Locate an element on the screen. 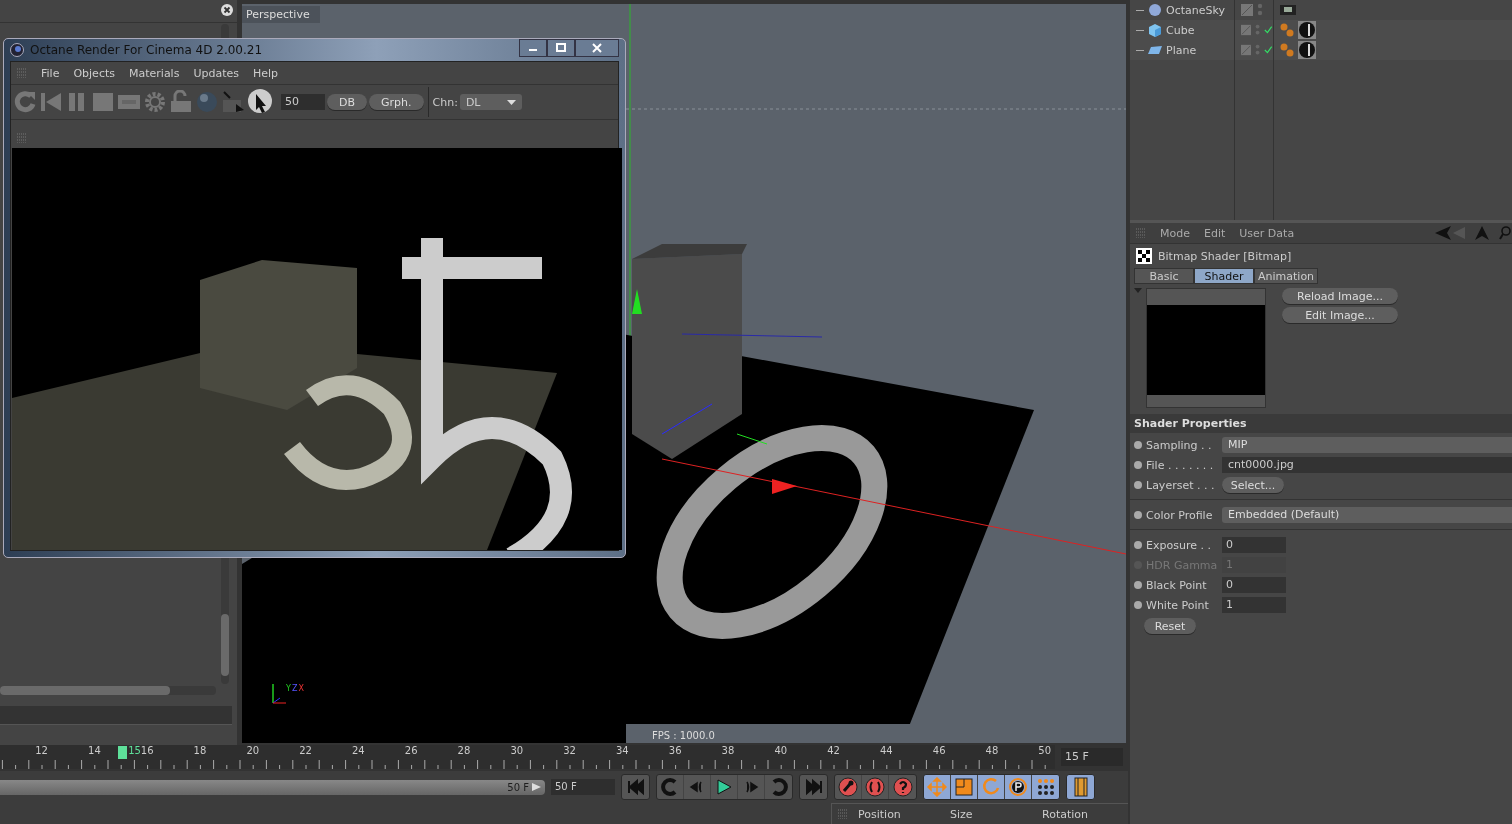 This screenshot has height=824, width=1512. autokey-button is located at coordinates (875, 787).